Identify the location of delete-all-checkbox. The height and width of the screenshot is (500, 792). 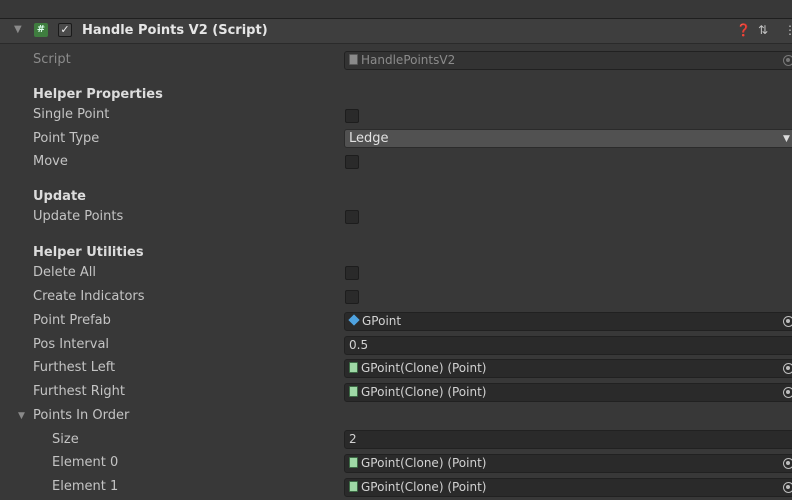
(352, 273).